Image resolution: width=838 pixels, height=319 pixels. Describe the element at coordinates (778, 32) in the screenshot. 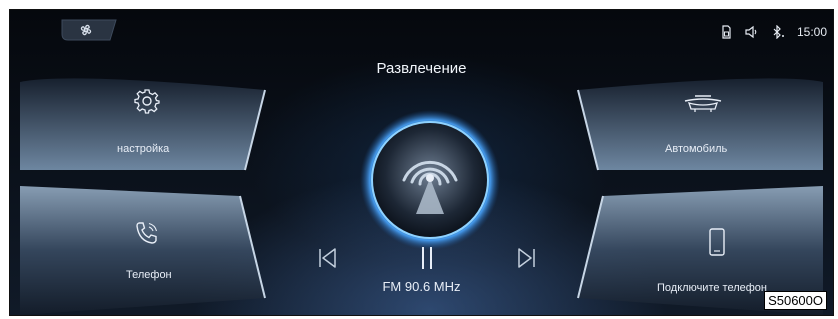

I see `bluetooth-icon` at that location.